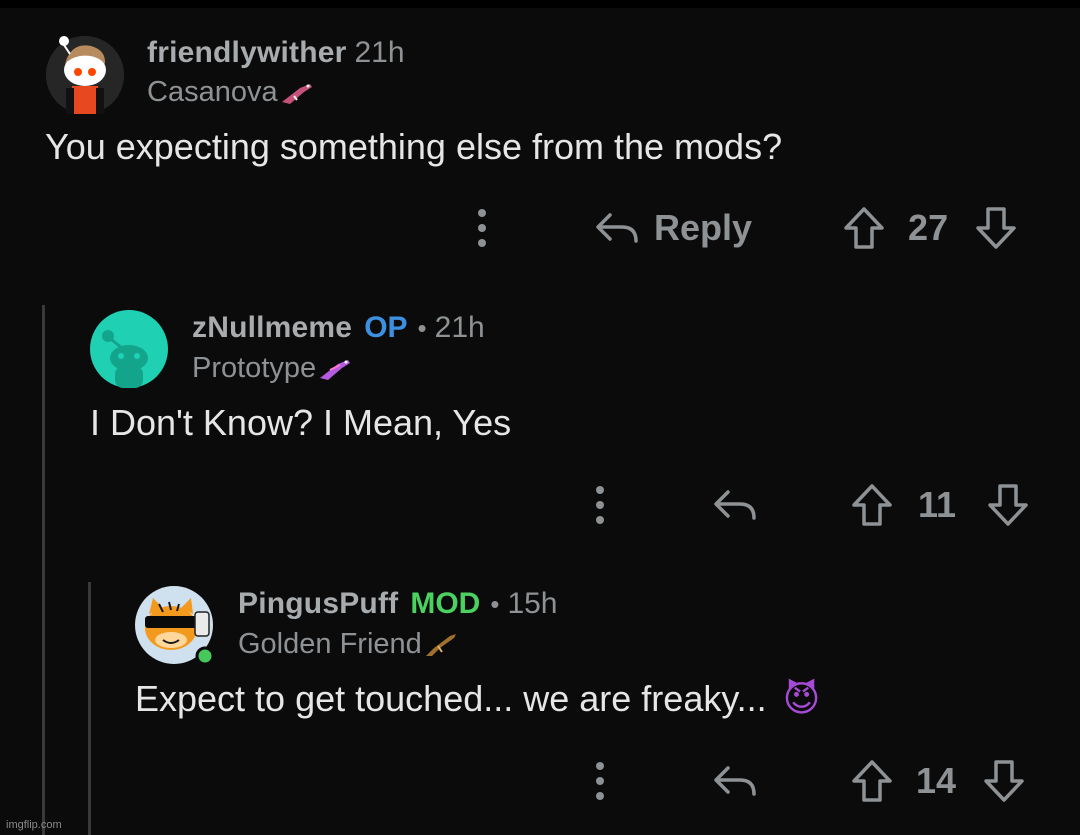  Describe the element at coordinates (809, 505) in the screenshot. I see `comment-actions: 11` at that location.